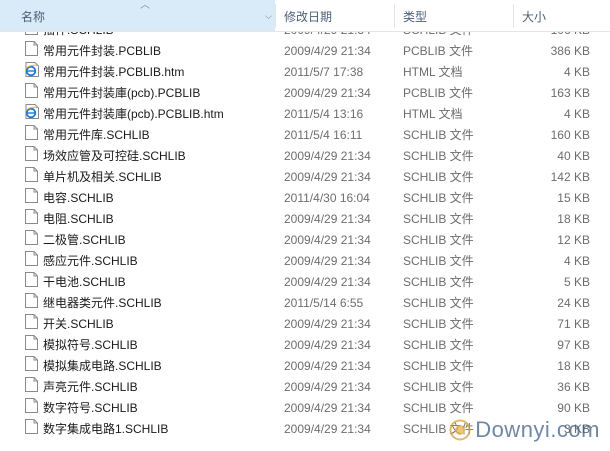 The width and height of the screenshot is (610, 451). I want to click on file-row: 模拟符号.SCHLIB 2009/4/29 21:34 SCHLIB 文件 97 KB, so click(305, 345).